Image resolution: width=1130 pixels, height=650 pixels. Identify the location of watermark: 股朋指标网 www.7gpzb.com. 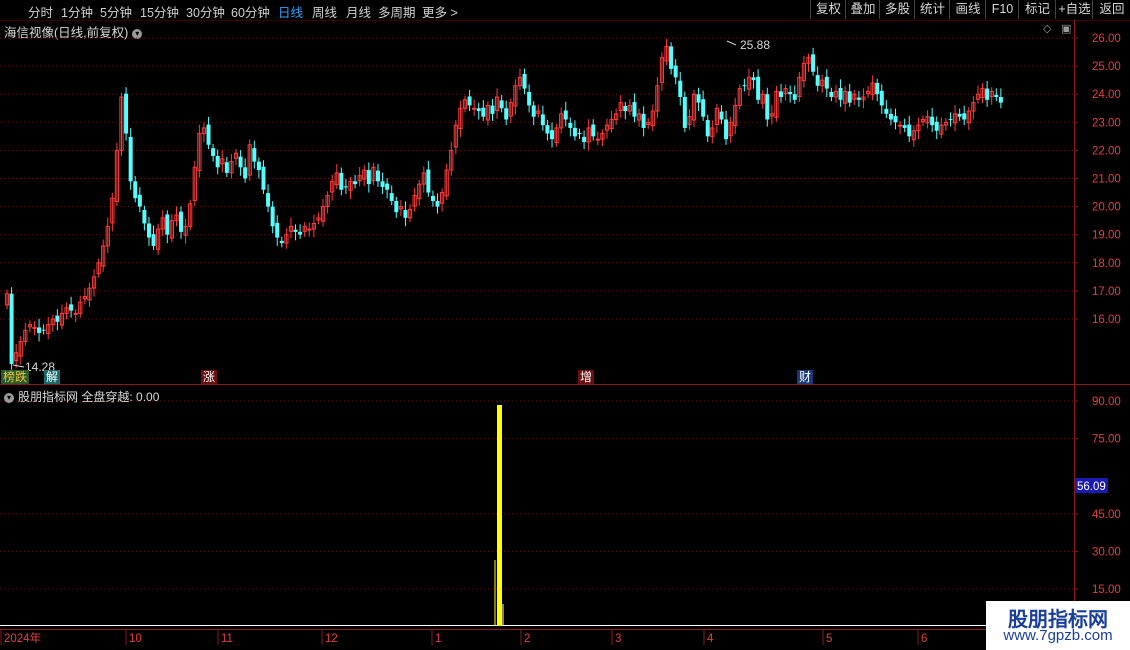
(1058, 625).